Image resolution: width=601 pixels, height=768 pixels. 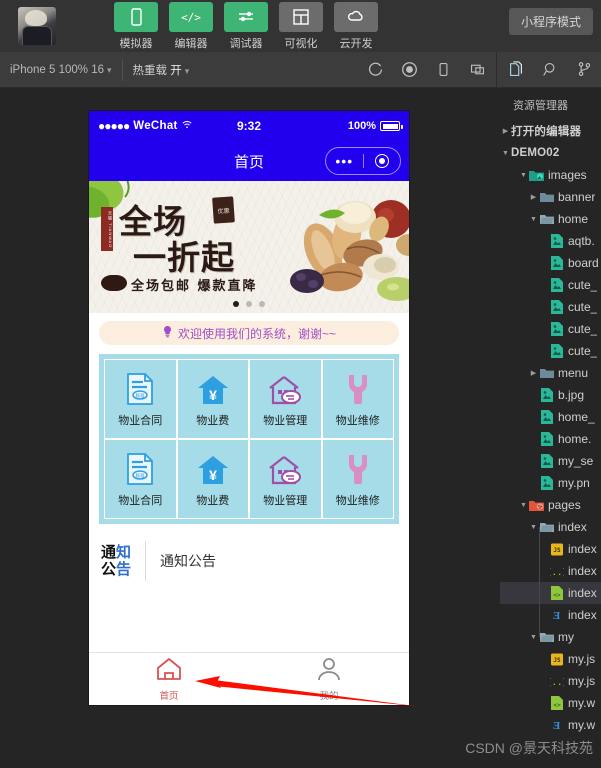 What do you see at coordinates (375, 70) in the screenshot?
I see `refresh-icon` at bounding box center [375, 70].